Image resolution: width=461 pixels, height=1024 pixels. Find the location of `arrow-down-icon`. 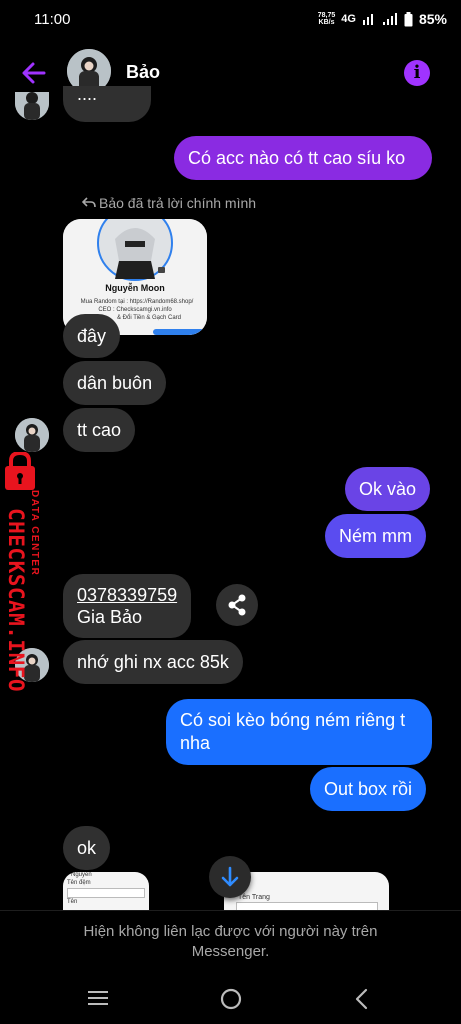

arrow-down-icon is located at coordinates (230, 876).